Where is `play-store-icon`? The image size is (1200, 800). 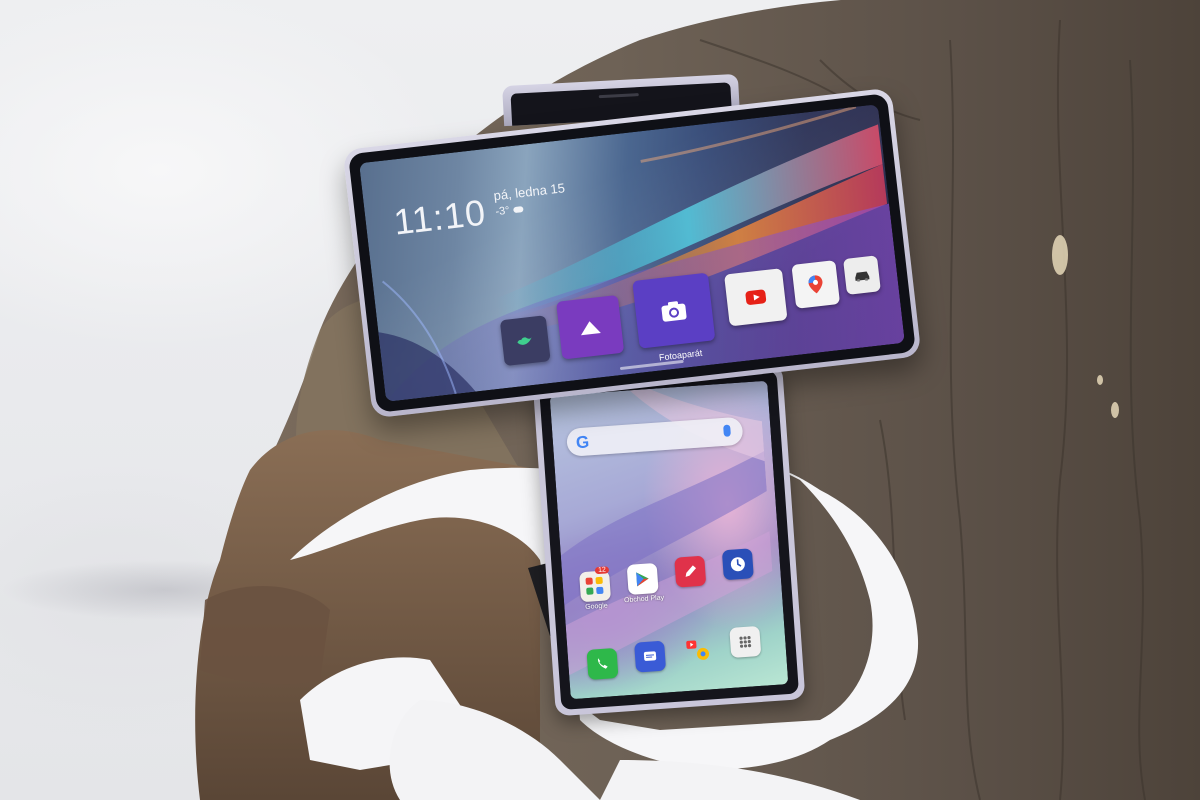
play-store-icon is located at coordinates (642, 578).